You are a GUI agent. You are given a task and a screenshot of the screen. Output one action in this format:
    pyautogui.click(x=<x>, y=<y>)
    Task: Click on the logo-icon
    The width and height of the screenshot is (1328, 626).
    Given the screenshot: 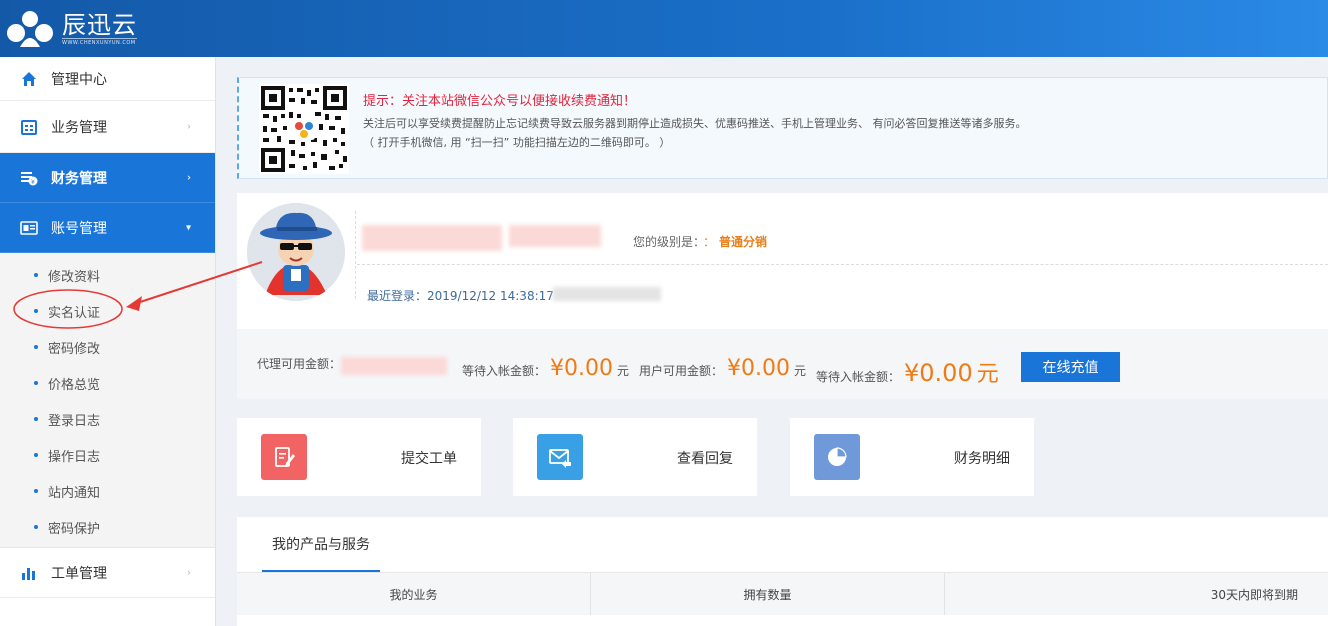 What is the action you would take?
    pyautogui.click(x=30, y=29)
    